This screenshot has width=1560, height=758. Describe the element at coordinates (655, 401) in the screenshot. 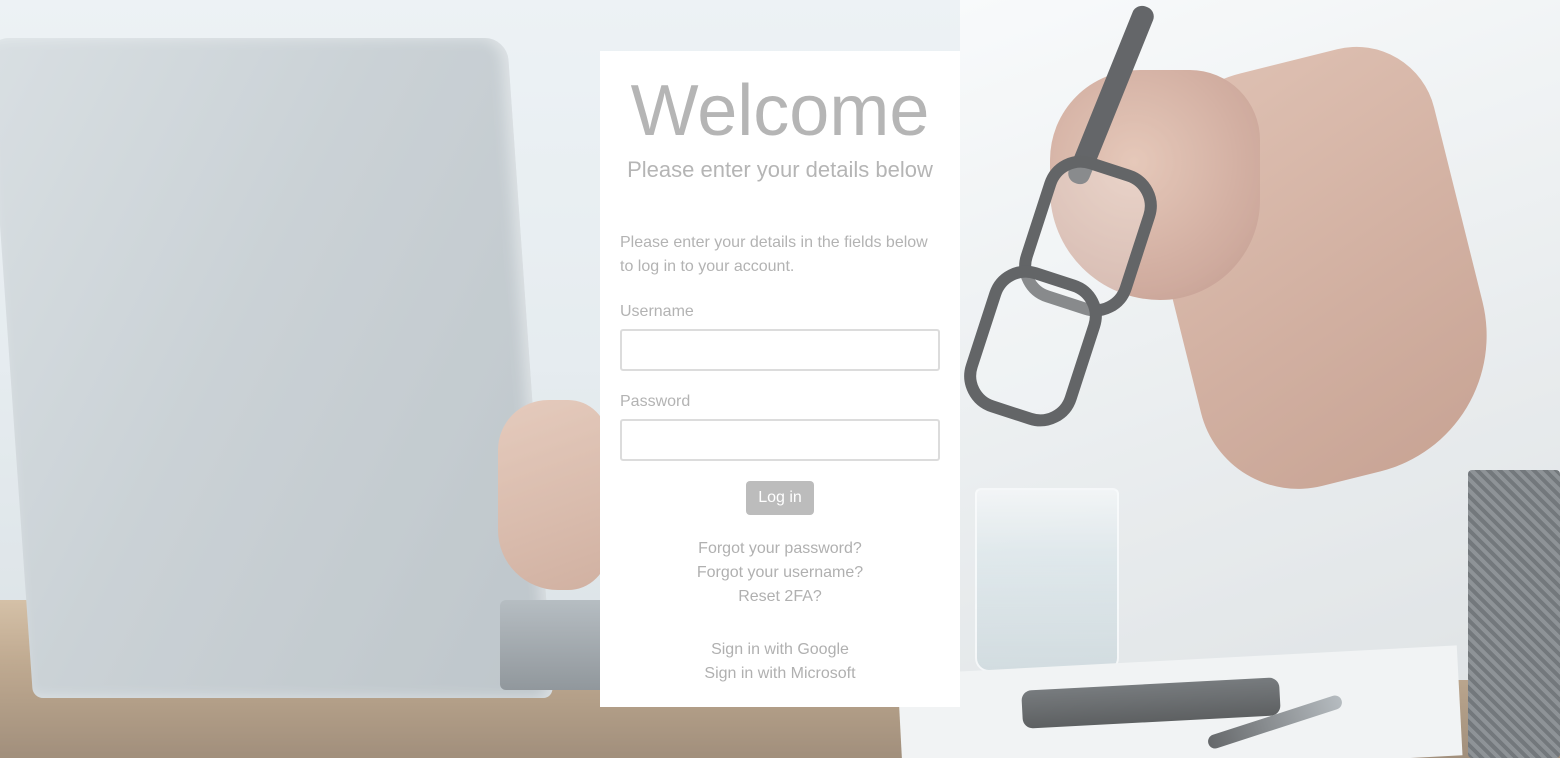

I see `password-label: Password` at that location.